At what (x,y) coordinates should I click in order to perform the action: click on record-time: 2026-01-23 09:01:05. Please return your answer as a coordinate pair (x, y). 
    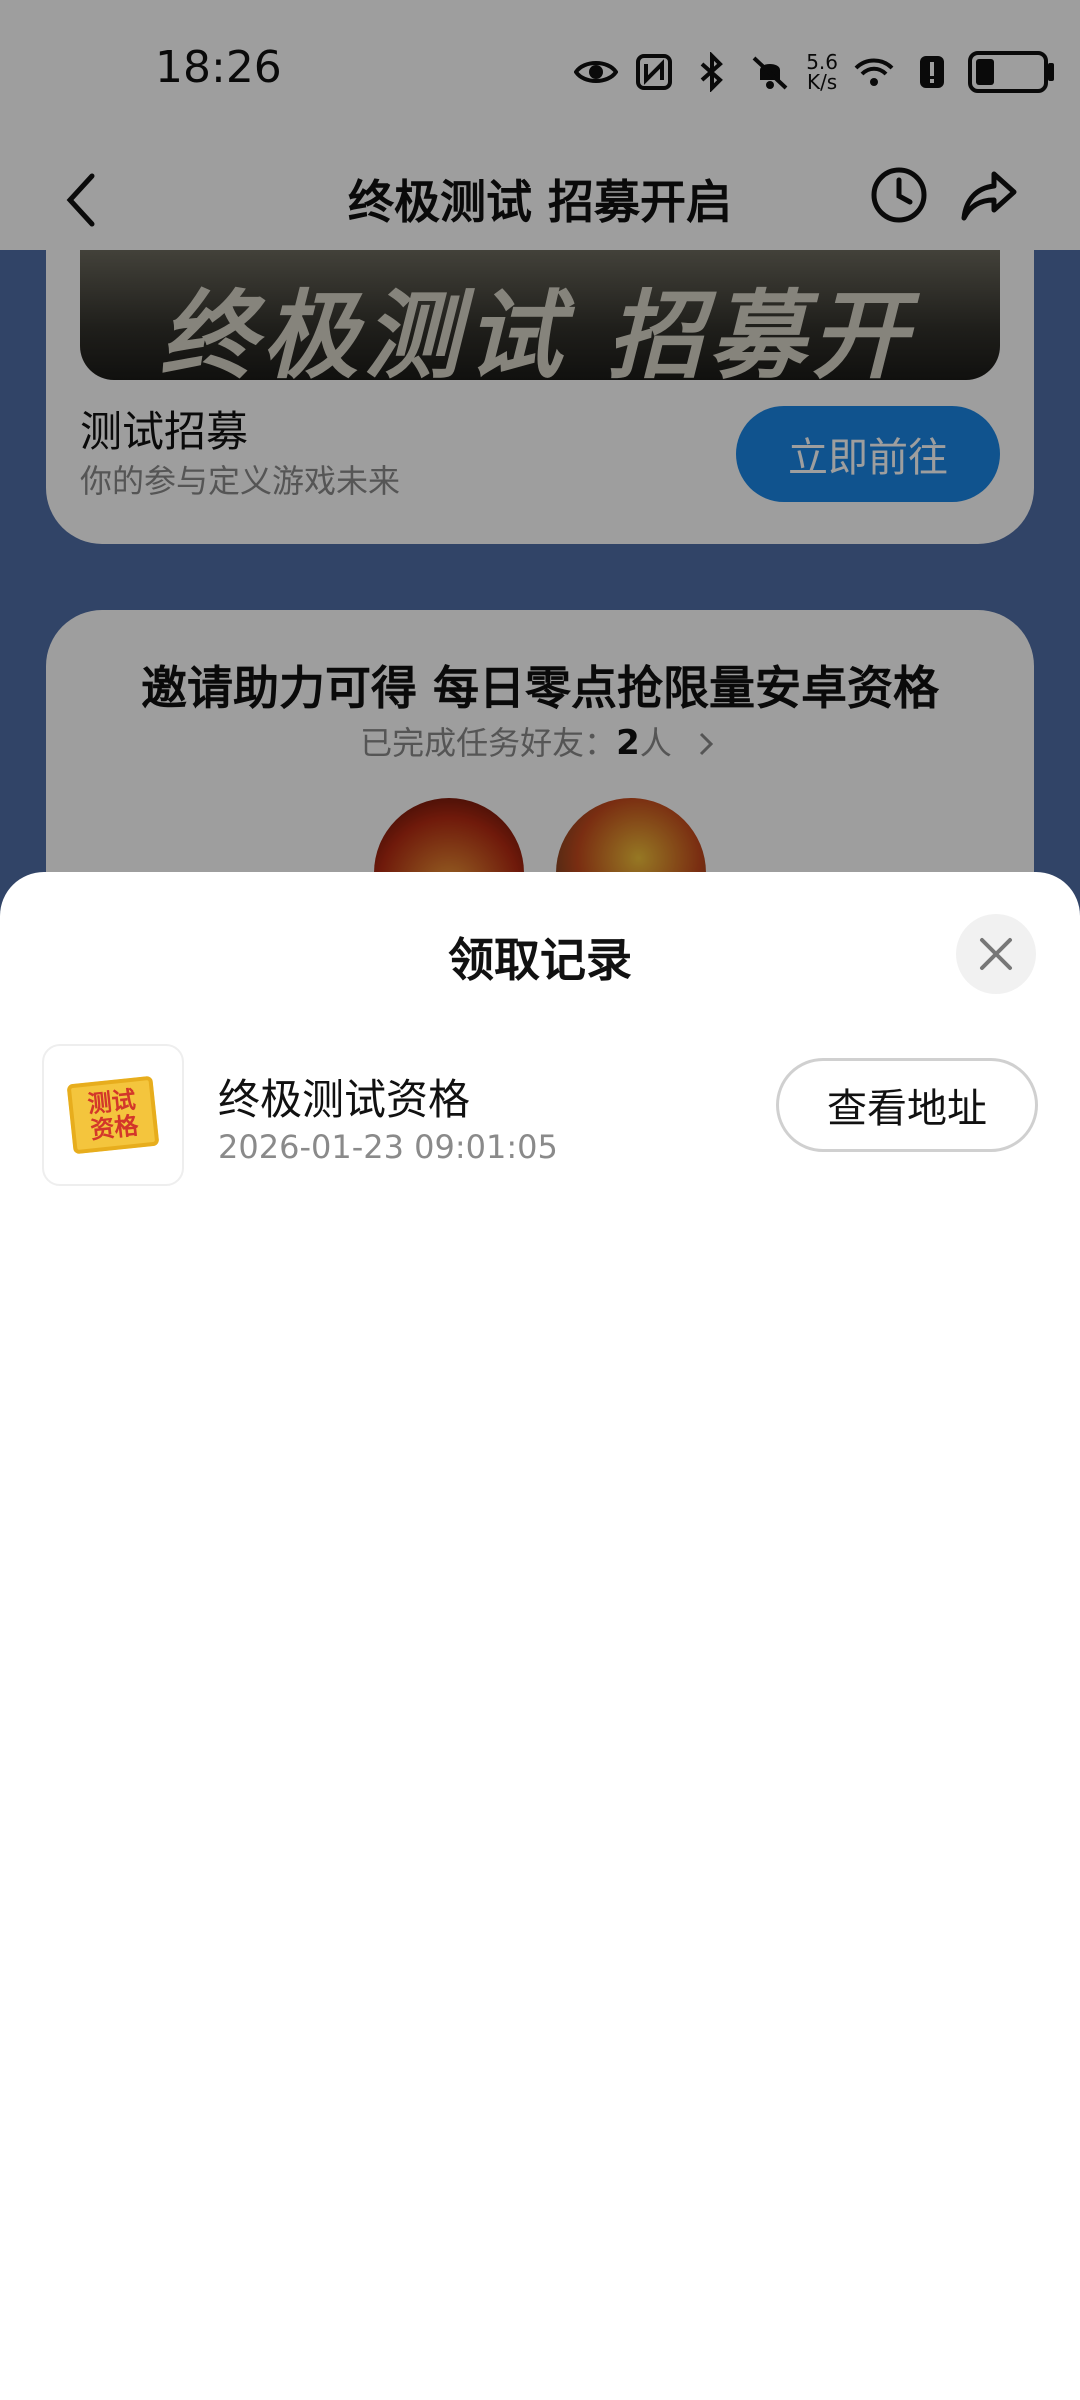
    Looking at the image, I should click on (388, 1147).